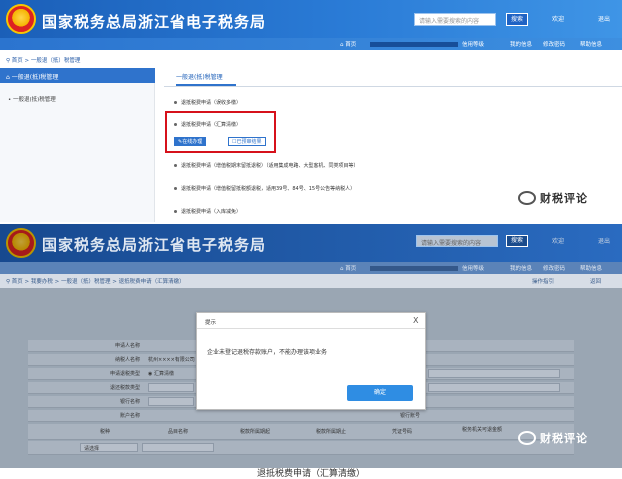 The height and width of the screenshot is (479, 622). Describe the element at coordinates (124, 388) in the screenshot. I see `refund-reason-label: 退还税款类型` at that location.